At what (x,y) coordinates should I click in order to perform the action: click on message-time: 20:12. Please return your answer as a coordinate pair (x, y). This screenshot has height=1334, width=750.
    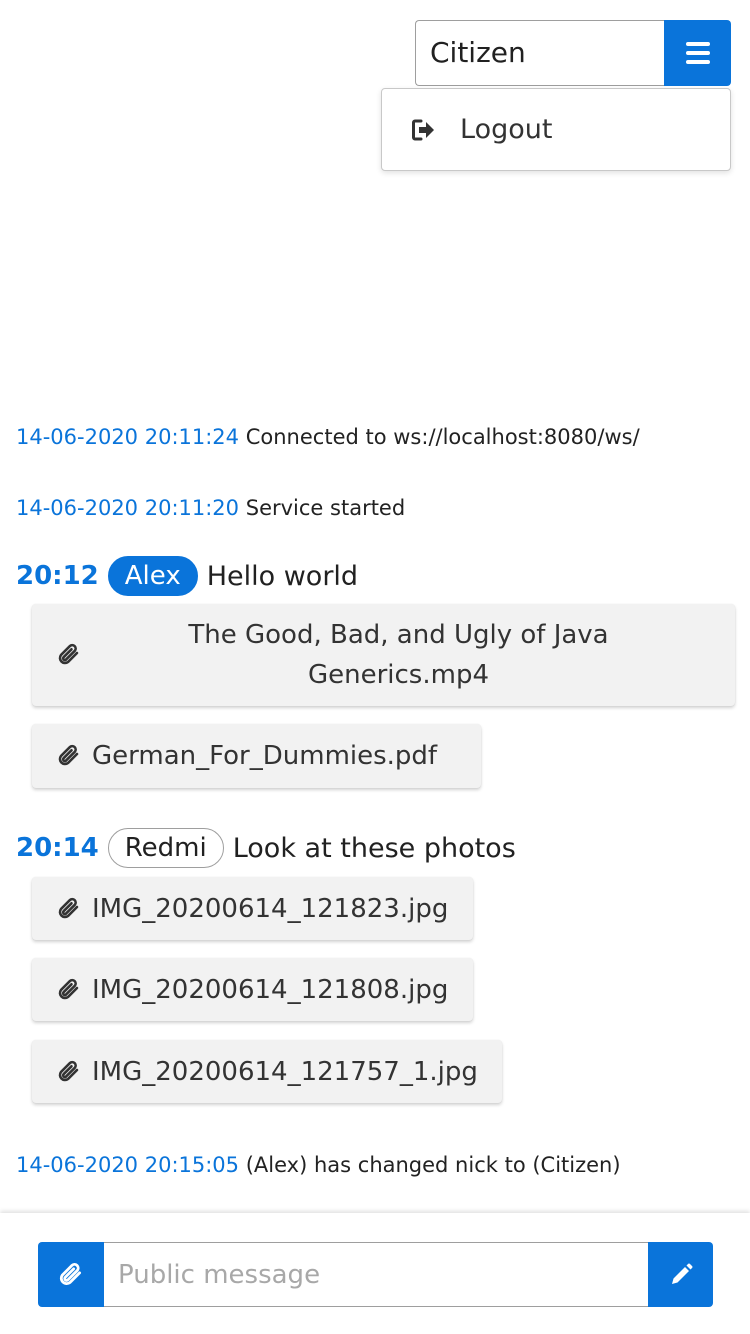
    Looking at the image, I should click on (57, 576).